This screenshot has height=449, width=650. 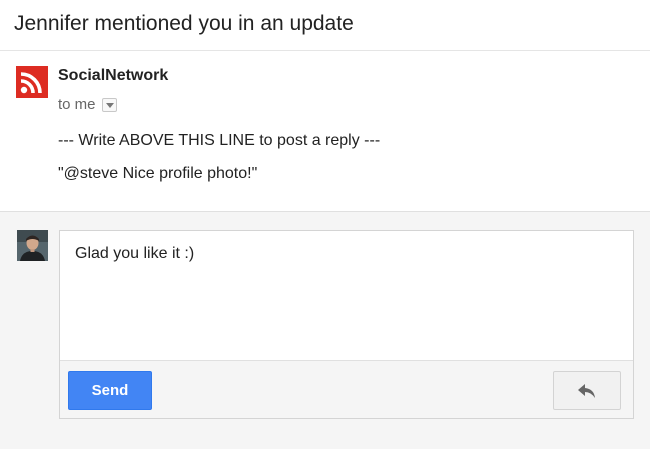 I want to click on reply-arrow-icon, so click(x=586, y=390).